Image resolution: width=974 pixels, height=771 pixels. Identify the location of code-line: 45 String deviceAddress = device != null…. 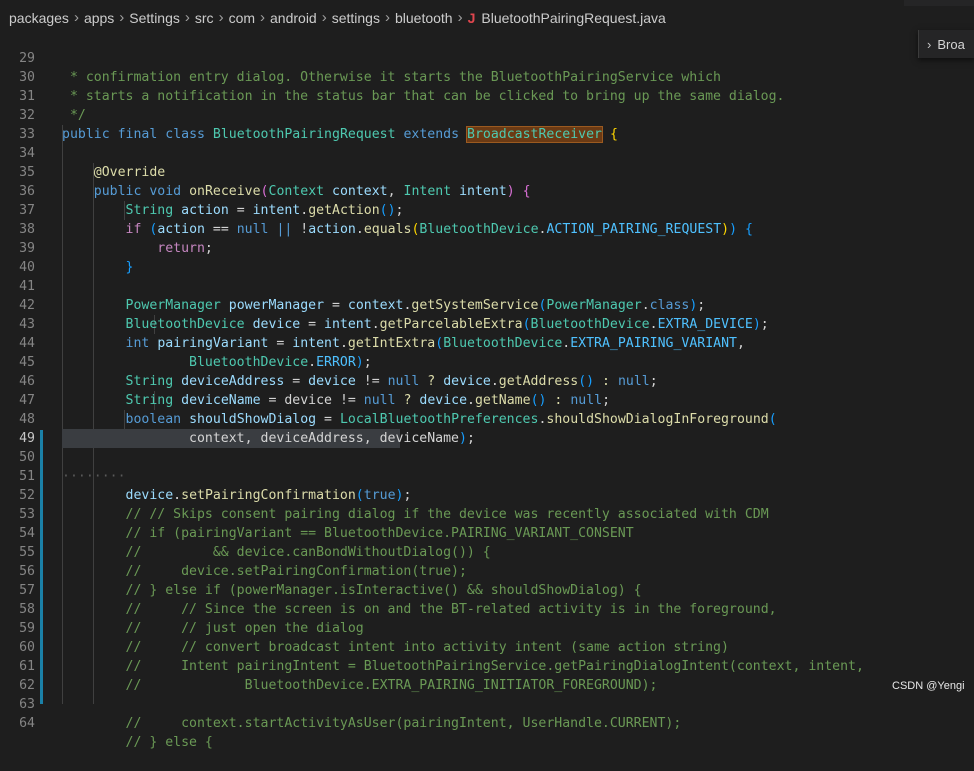
(487, 361).